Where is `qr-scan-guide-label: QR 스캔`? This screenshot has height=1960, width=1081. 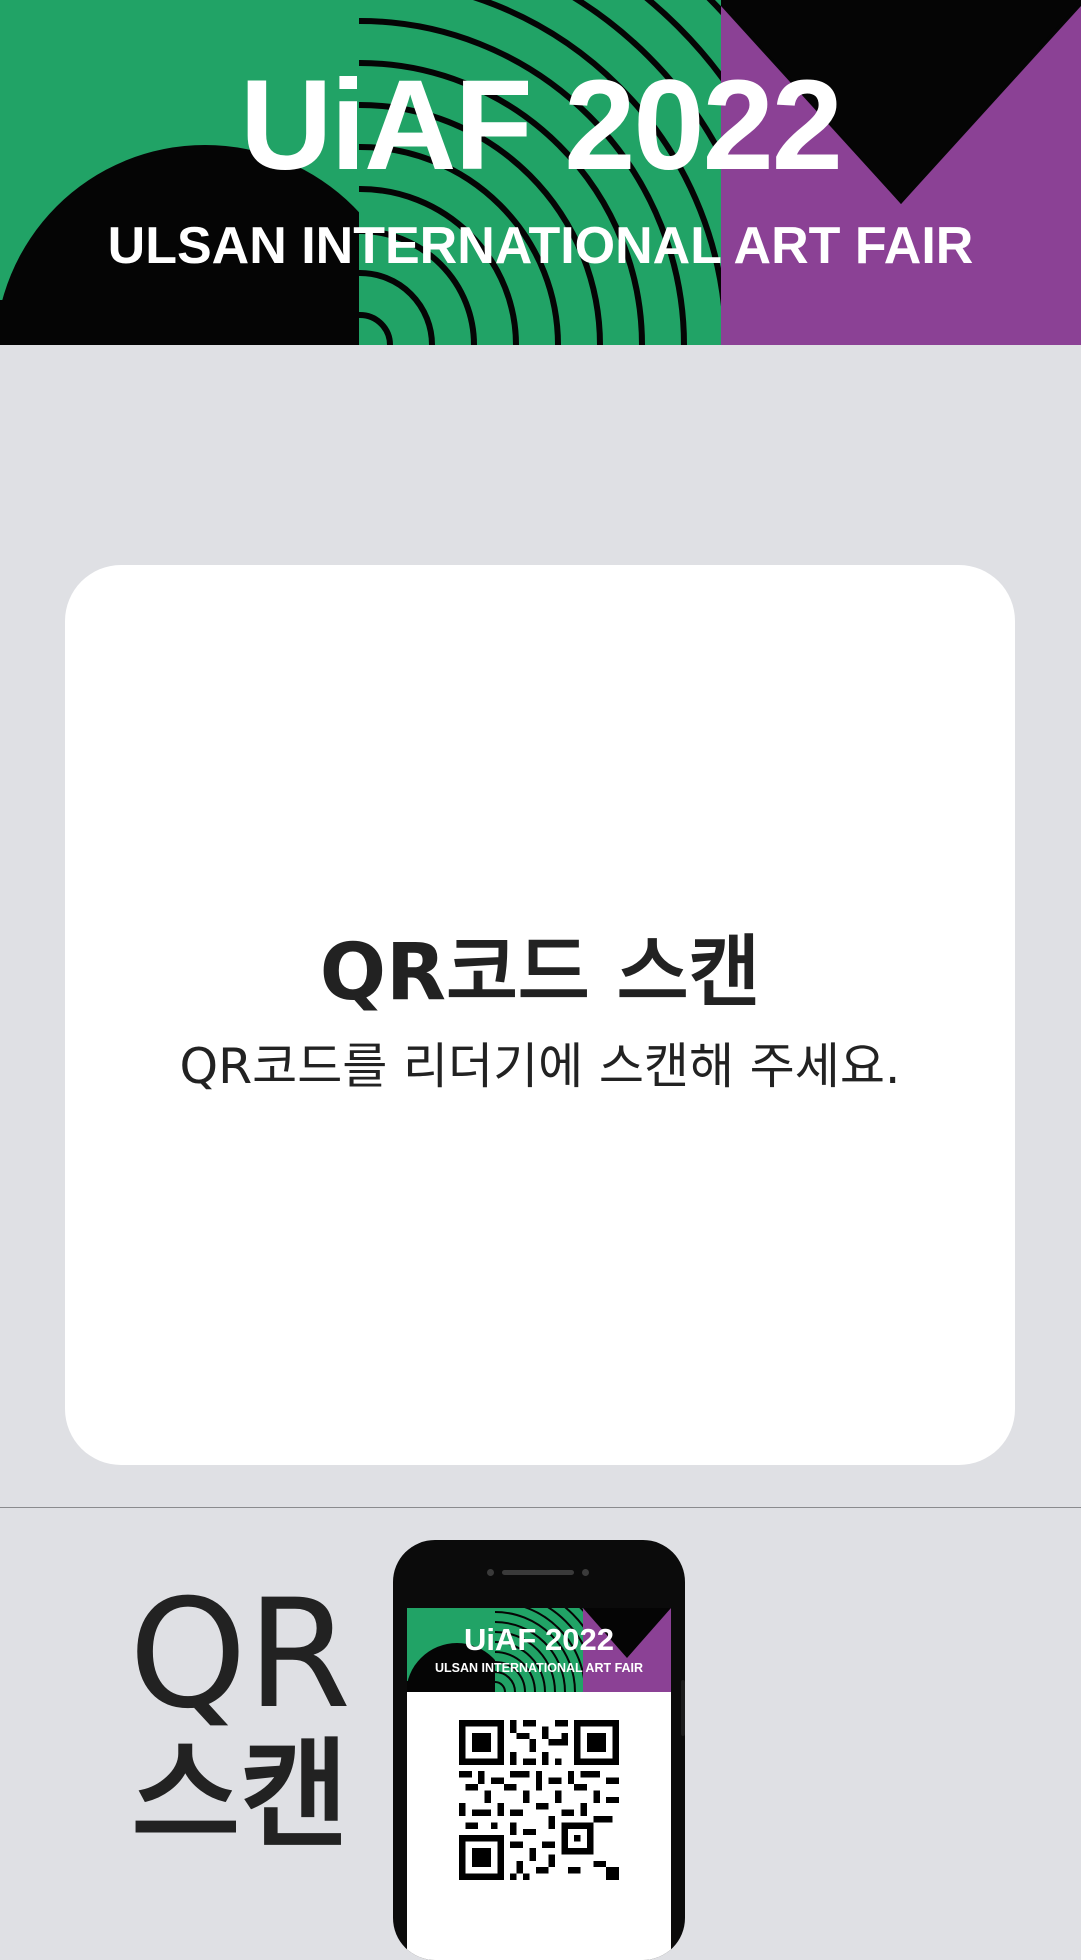
qr-scan-guide-label: QR 스캔 is located at coordinates (240, 1720).